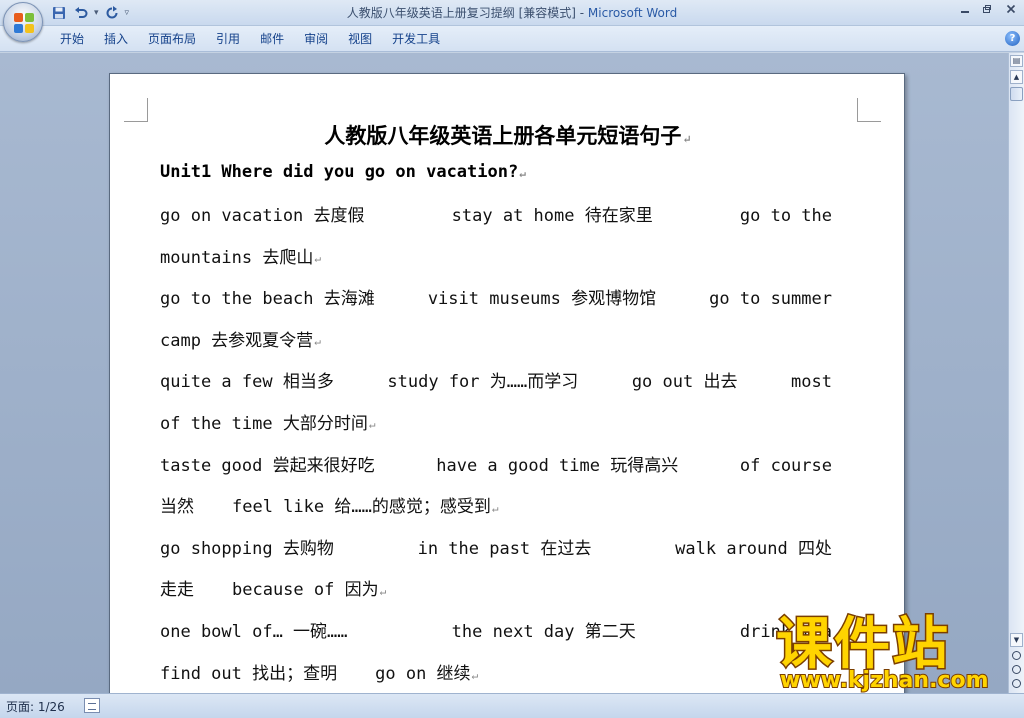 Image resolution: width=1024 pixels, height=718 pixels. I want to click on tab-review: 审阅, so click(316, 39).